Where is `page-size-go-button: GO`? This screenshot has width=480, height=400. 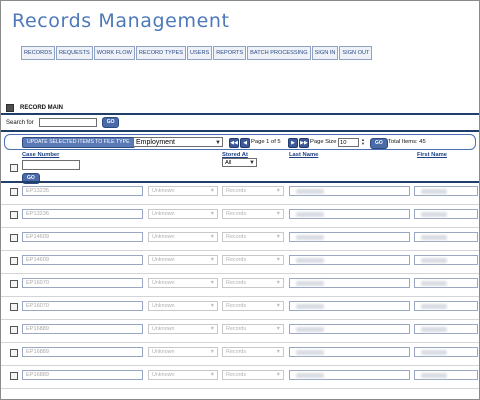 page-size-go-button: GO is located at coordinates (379, 143).